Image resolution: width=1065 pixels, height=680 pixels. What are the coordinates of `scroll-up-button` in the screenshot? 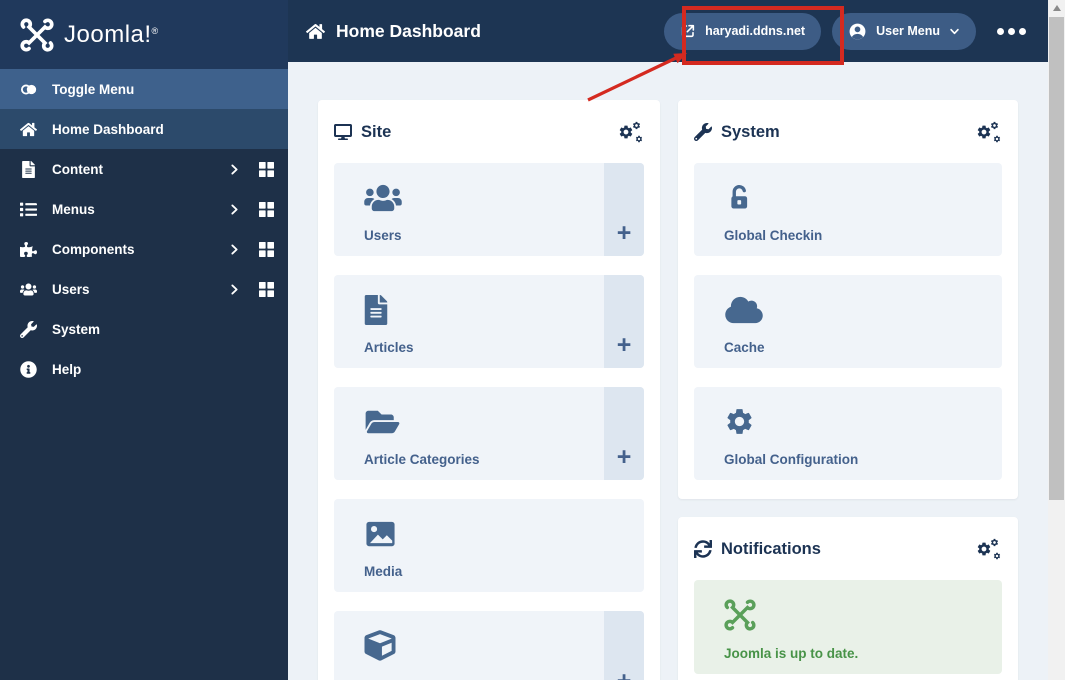 It's located at (1056, 8).